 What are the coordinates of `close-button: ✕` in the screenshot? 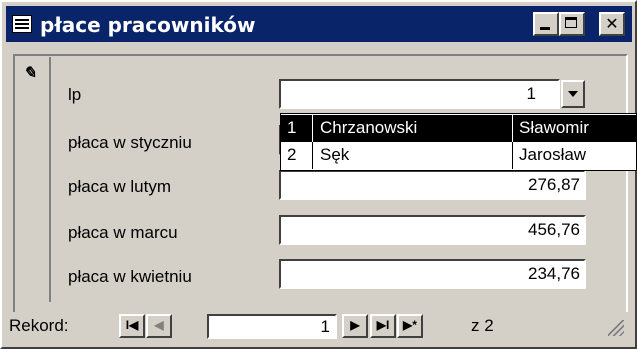 It's located at (612, 24).